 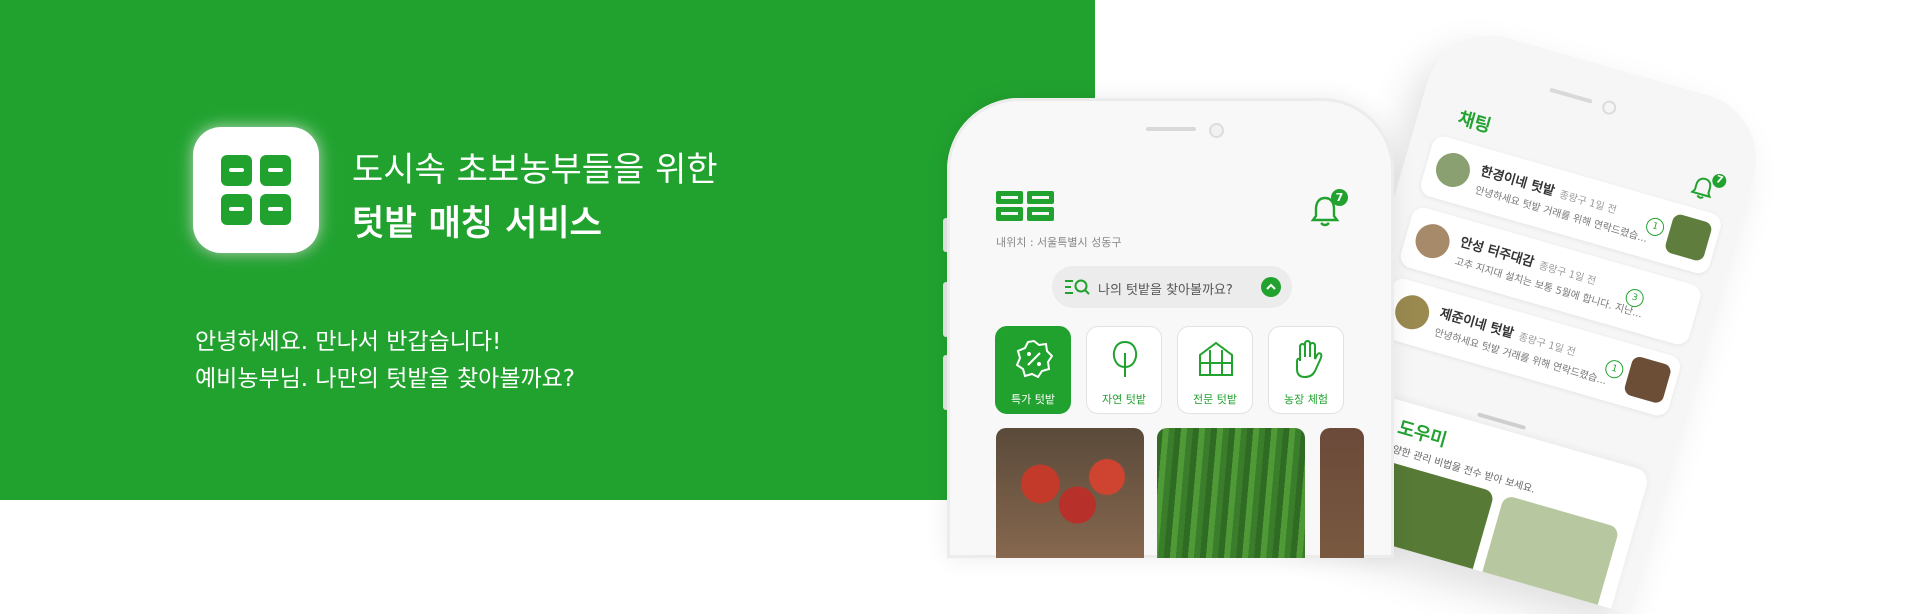 I want to click on garden-photo-cucumbers, so click(x=1231, y=493).